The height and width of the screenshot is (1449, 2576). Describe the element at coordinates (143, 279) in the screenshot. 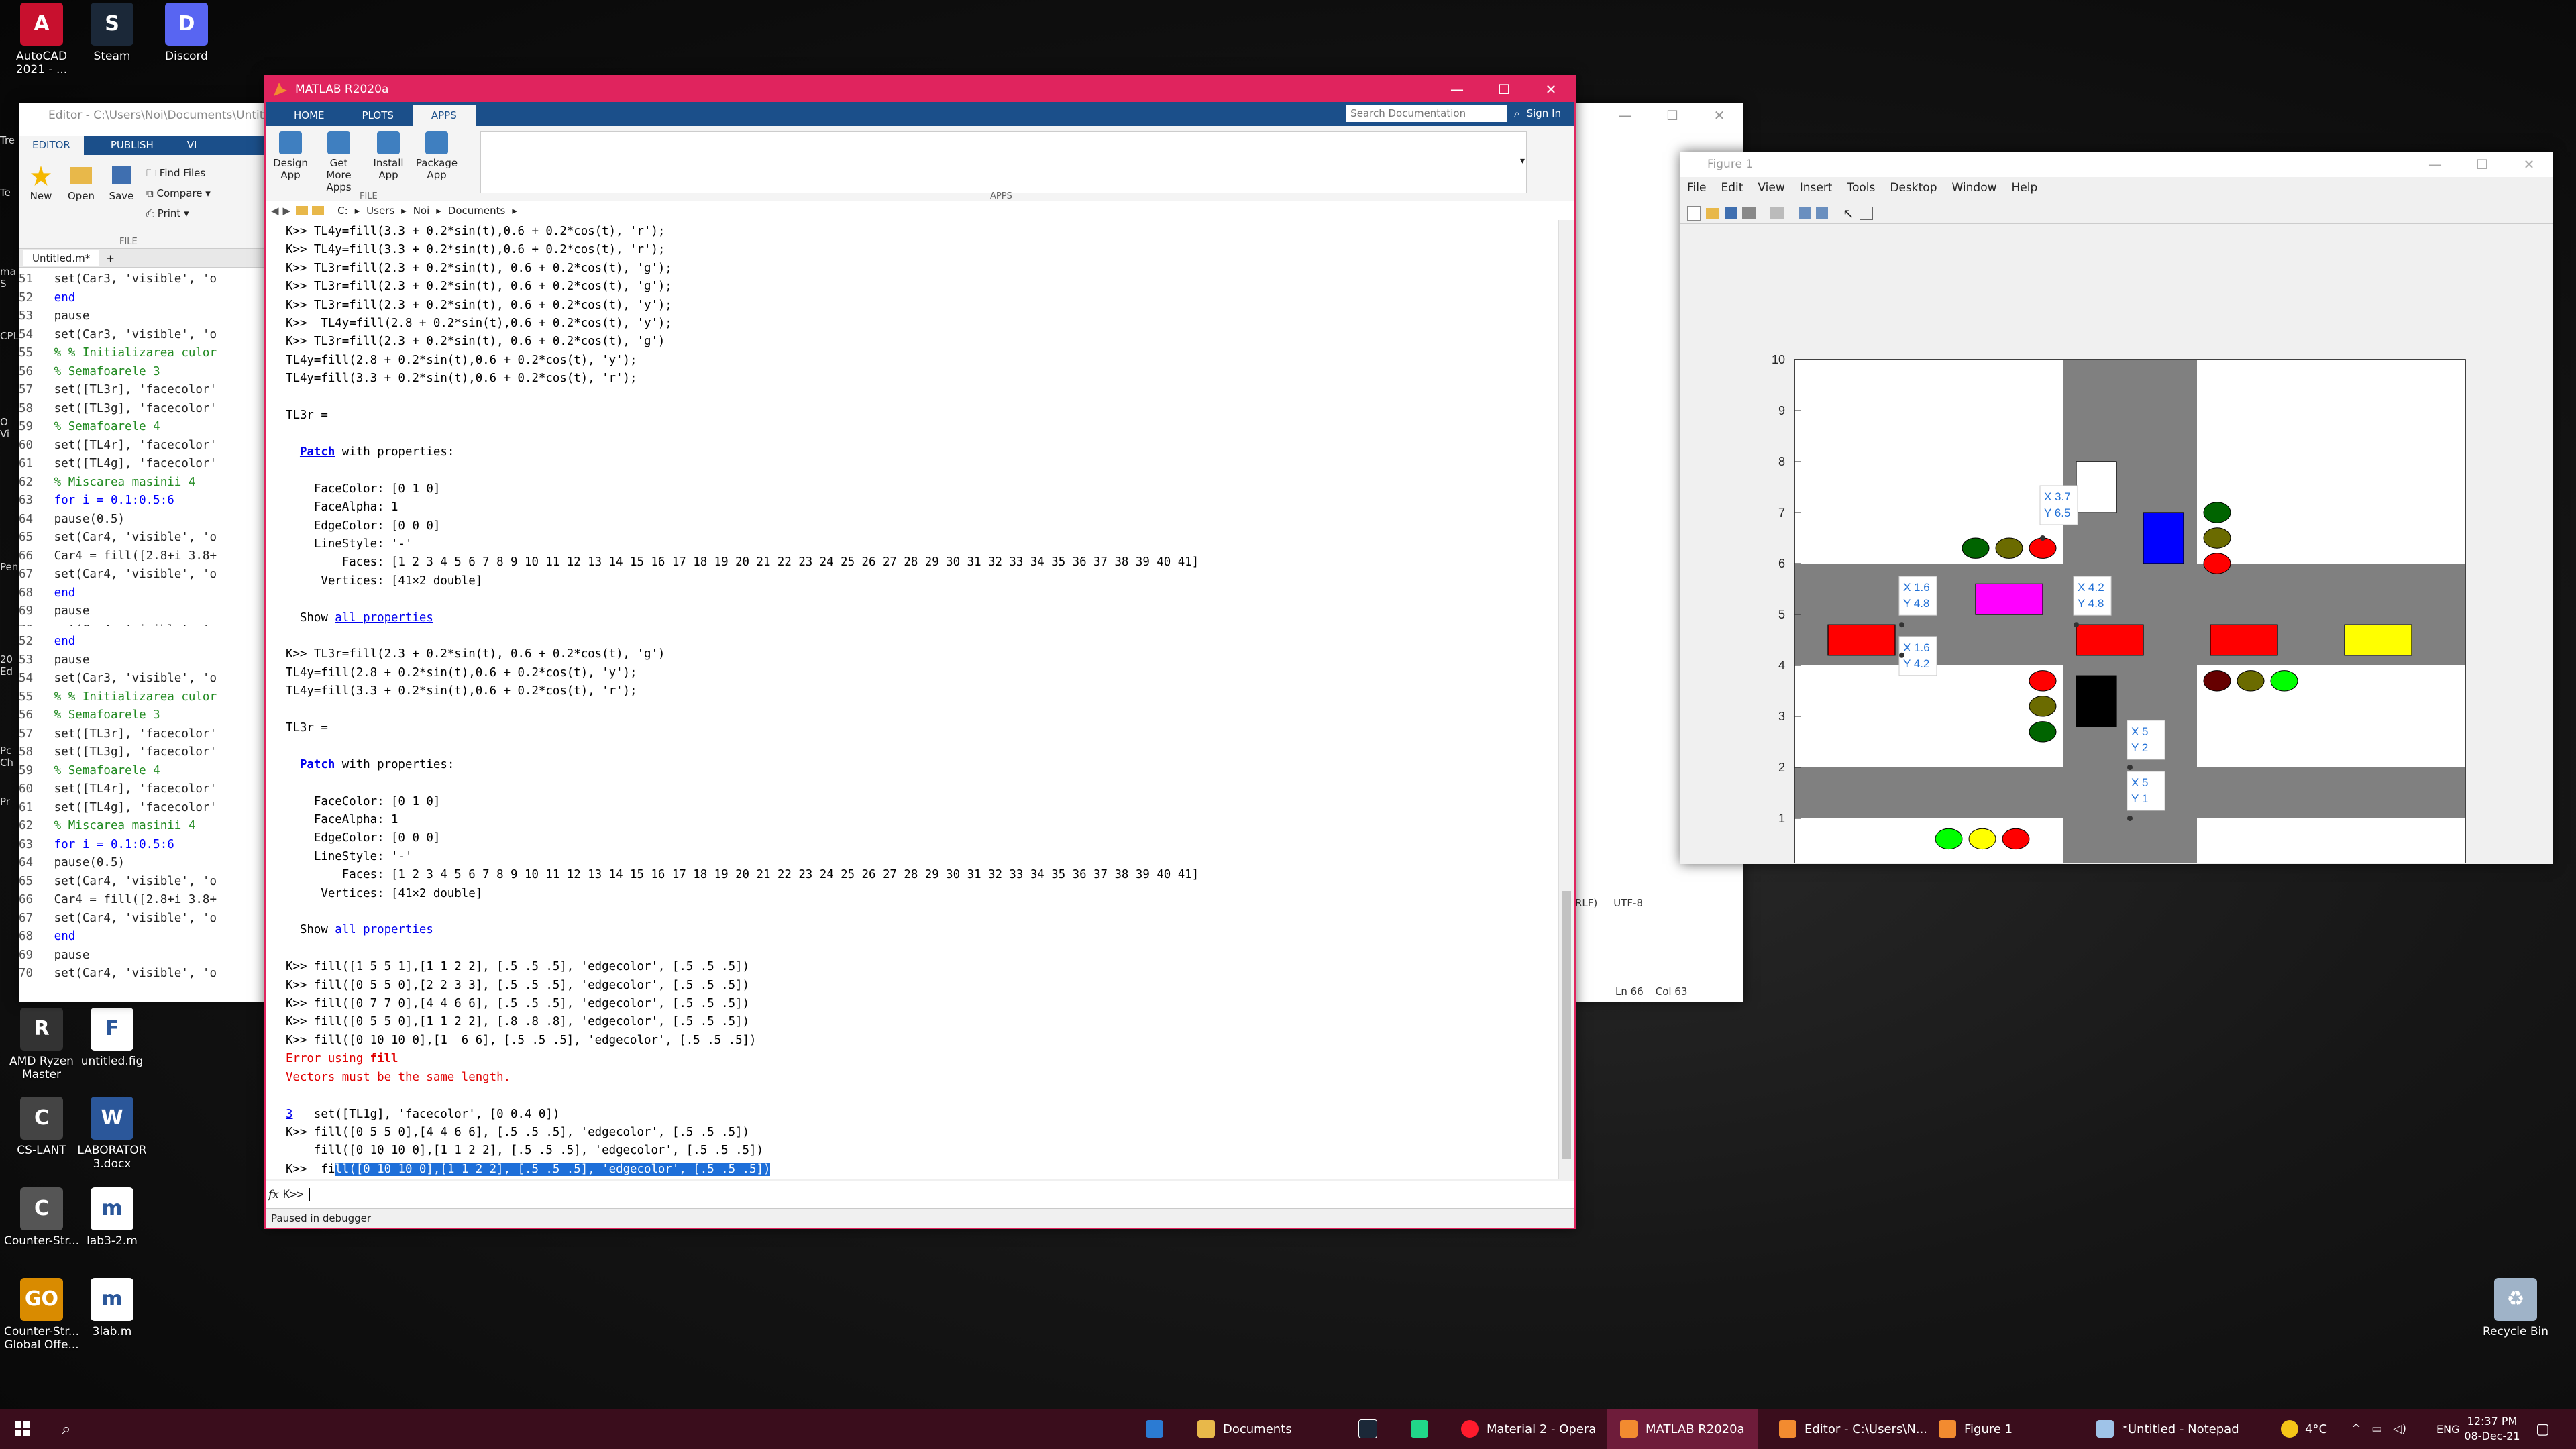

I see `code-line: 51 set(Car3, 'visible', 'o` at that location.